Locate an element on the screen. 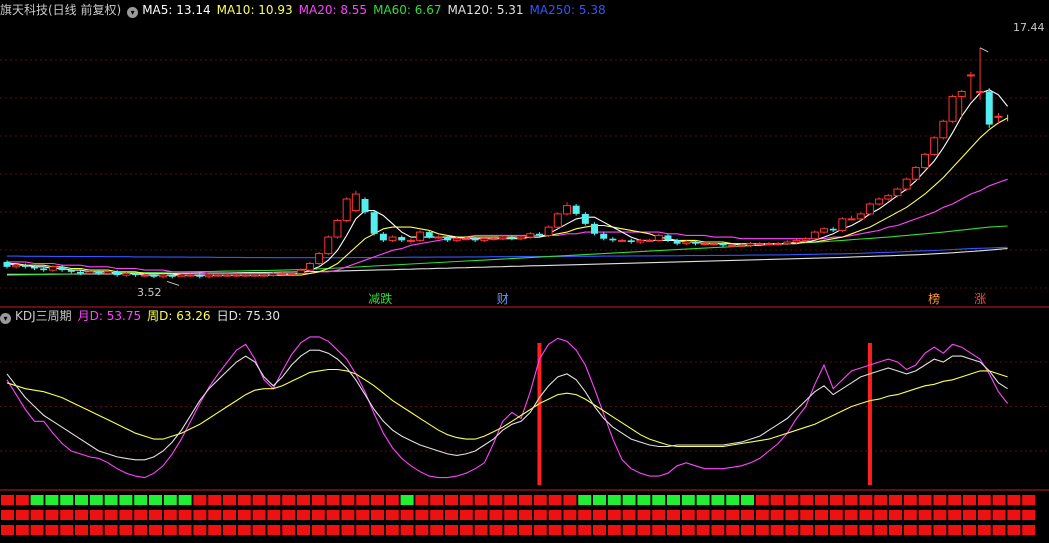 The height and width of the screenshot is (543, 1049). event-marker-2: 榜 is located at coordinates (934, 298).